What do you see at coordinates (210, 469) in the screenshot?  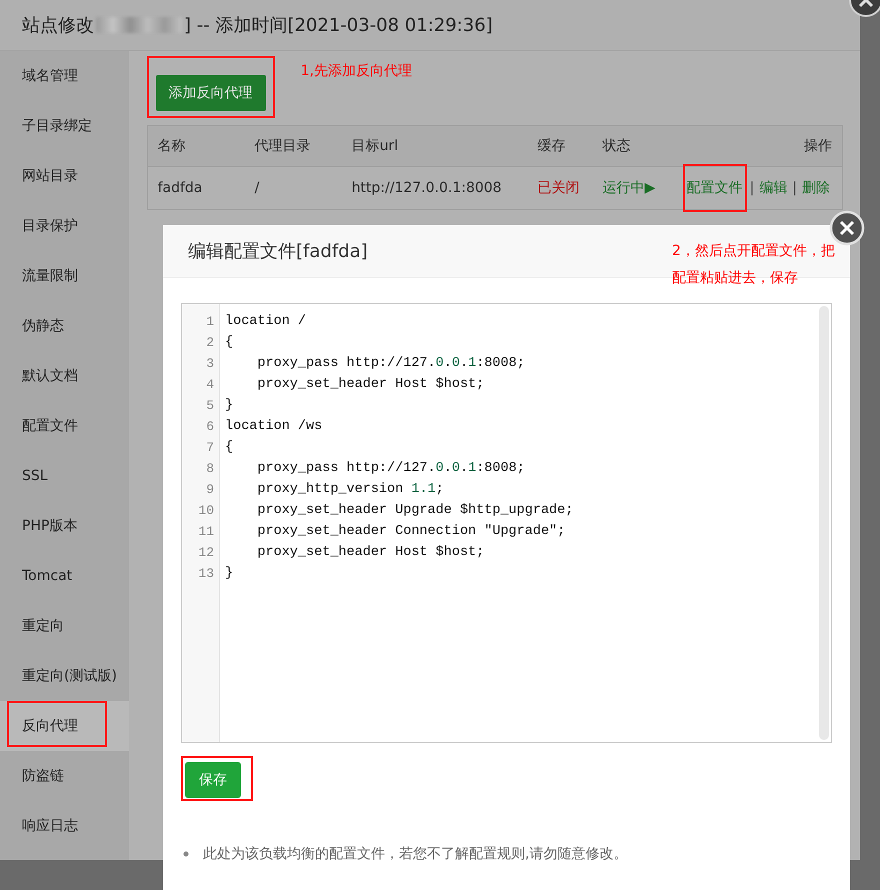 I see `line-number: 8` at bounding box center [210, 469].